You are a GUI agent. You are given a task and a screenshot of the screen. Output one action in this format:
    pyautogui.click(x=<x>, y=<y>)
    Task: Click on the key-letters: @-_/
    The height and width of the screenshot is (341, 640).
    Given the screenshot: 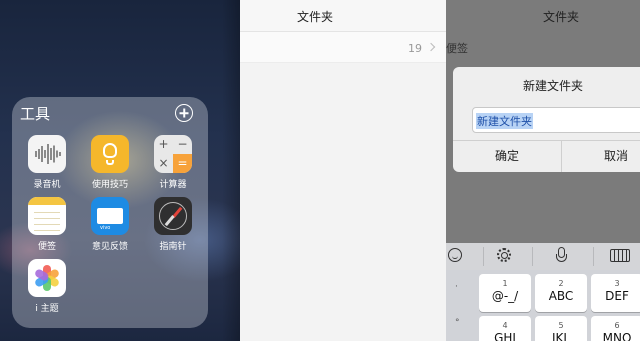 What is the action you would take?
    pyautogui.click(x=505, y=296)
    